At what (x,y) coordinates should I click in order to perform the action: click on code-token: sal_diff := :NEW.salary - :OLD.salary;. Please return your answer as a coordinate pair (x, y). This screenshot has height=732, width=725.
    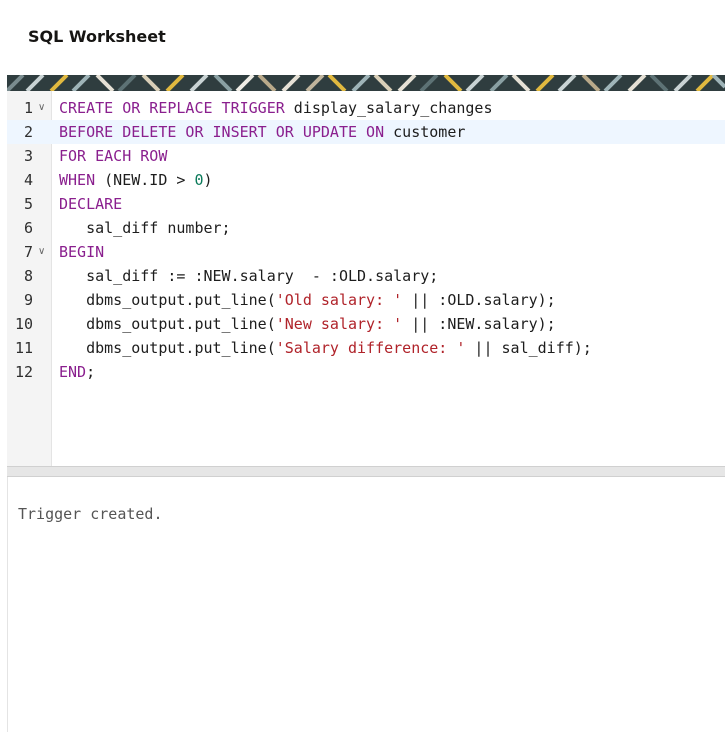
    Looking at the image, I should click on (249, 276).